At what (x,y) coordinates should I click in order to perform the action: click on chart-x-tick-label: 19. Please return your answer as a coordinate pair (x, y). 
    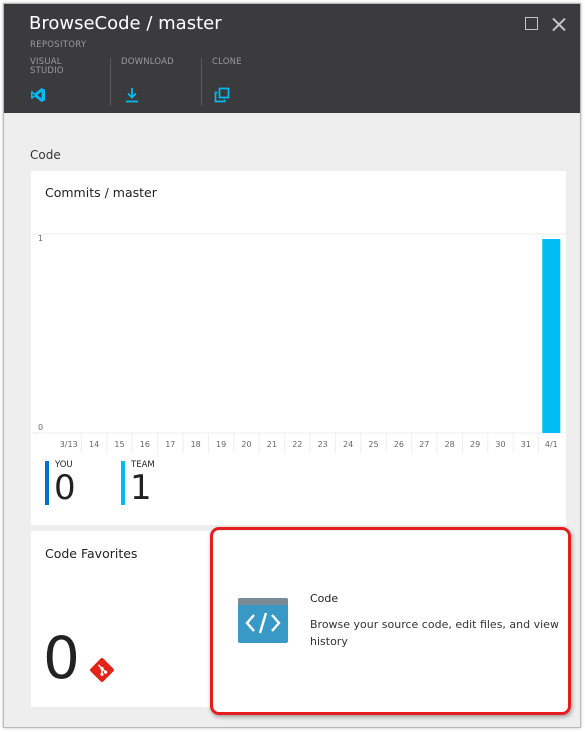
    Looking at the image, I should click on (221, 444).